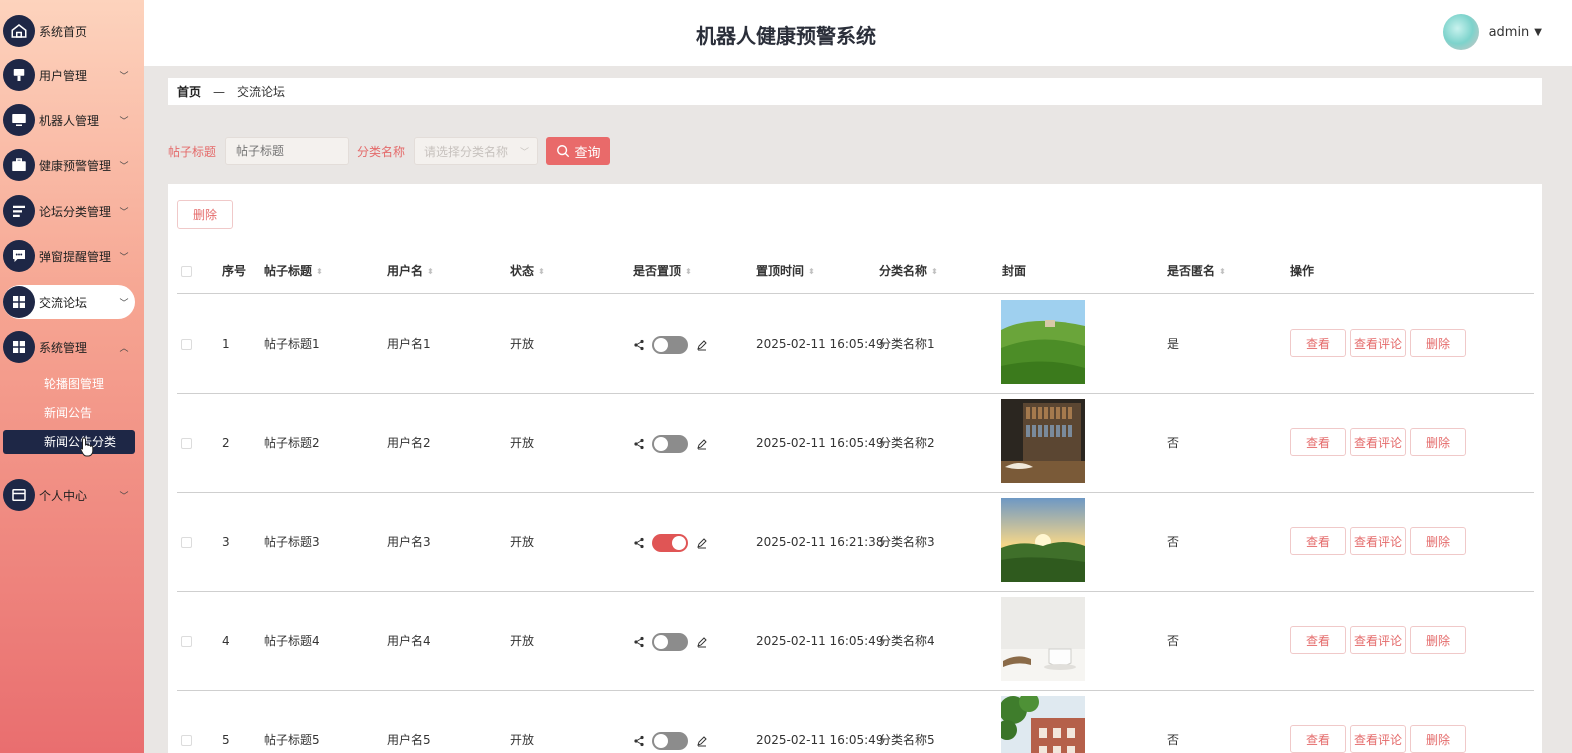 The height and width of the screenshot is (753, 1572). What do you see at coordinates (63, 302) in the screenshot?
I see `nav-forum-label: 交流论坛` at bounding box center [63, 302].